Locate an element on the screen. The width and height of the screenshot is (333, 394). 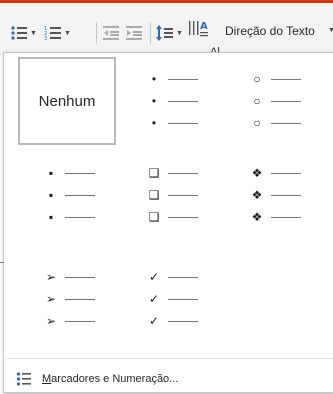
increase-indent-button is located at coordinates (134, 33).